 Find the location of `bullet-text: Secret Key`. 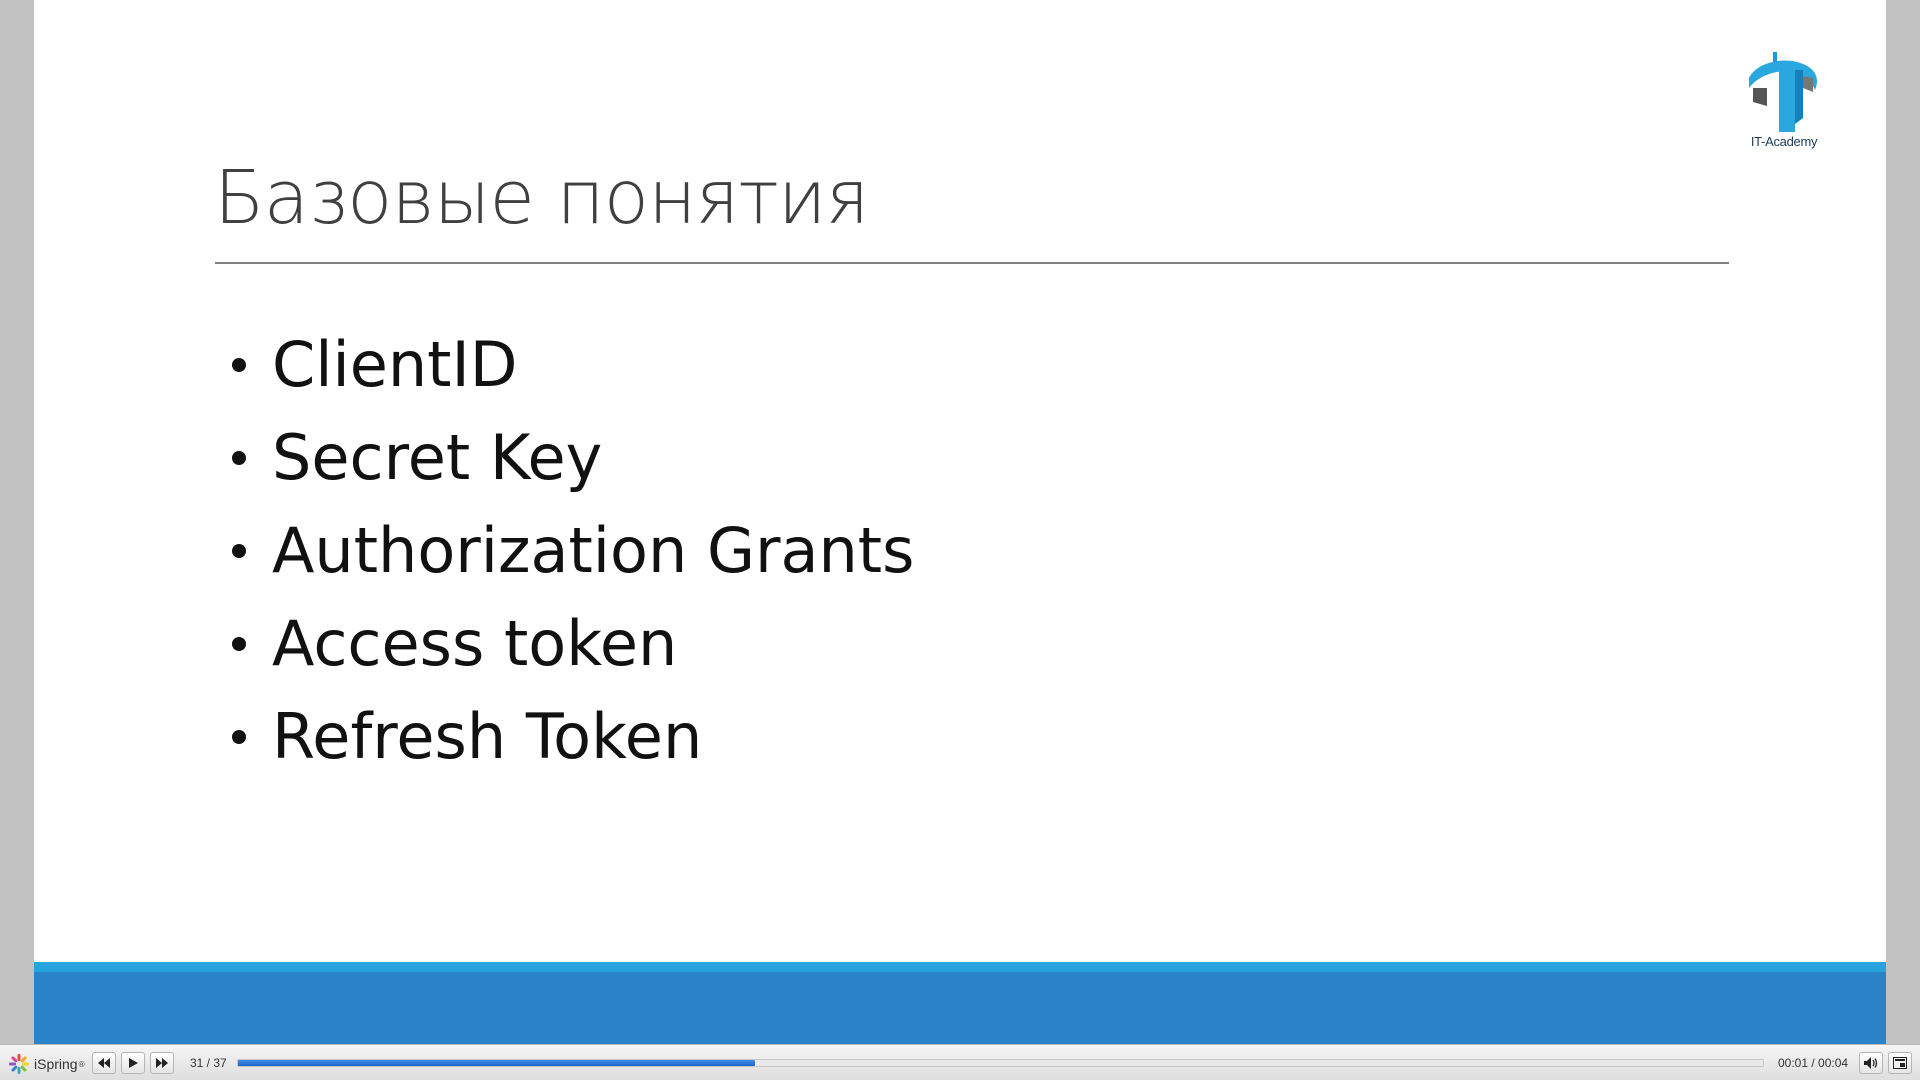

bullet-text: Secret Key is located at coordinates (437, 457).